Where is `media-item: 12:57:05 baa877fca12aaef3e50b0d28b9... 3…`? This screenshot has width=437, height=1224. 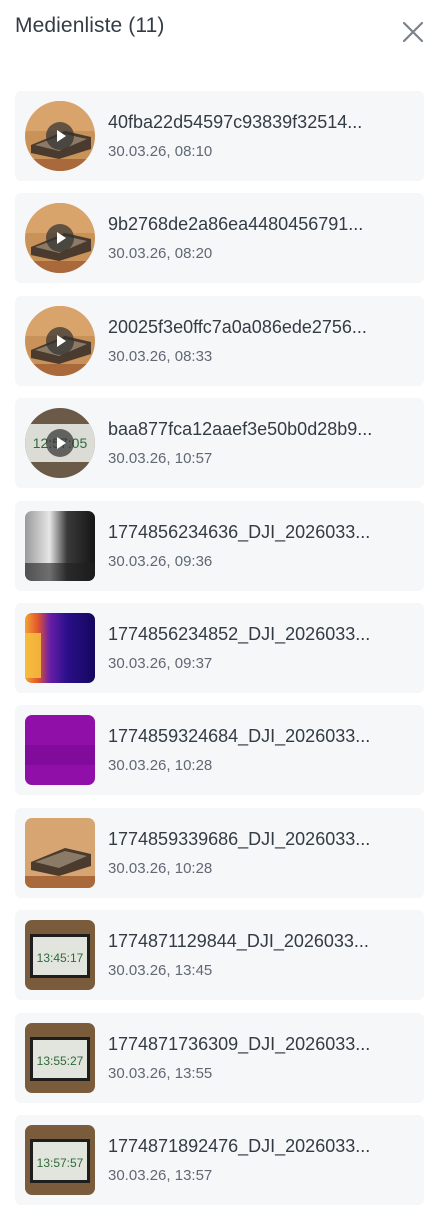
media-item: 12:57:05 baa877fca12aaef3e50b0d28b9... 3… is located at coordinates (219, 443).